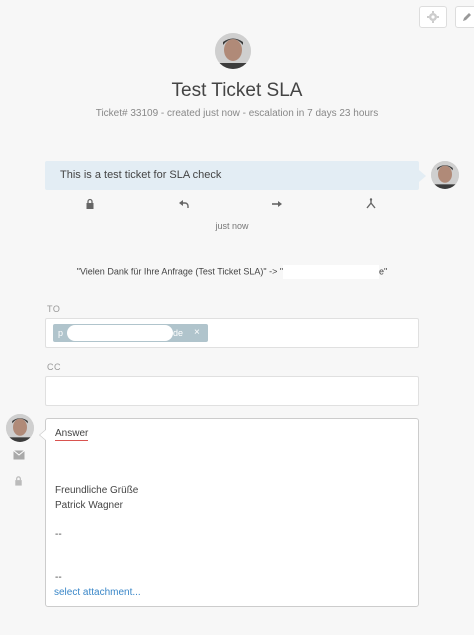  What do you see at coordinates (54, 309) in the screenshot?
I see `to-label: TO` at bounding box center [54, 309].